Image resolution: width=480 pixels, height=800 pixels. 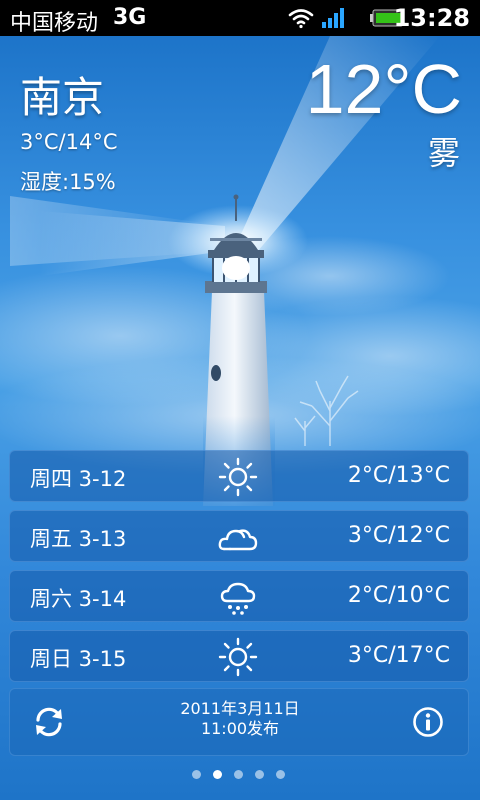 I want to click on page-indicator, so click(x=240, y=775).